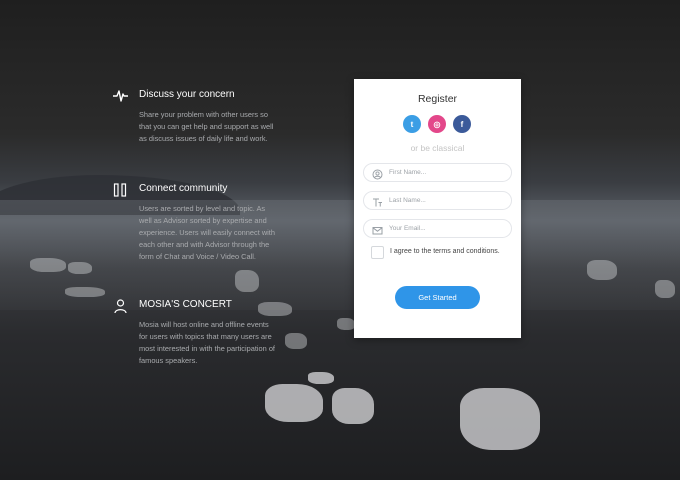 This screenshot has width=680, height=480. I want to click on user-icon, so click(120, 306).